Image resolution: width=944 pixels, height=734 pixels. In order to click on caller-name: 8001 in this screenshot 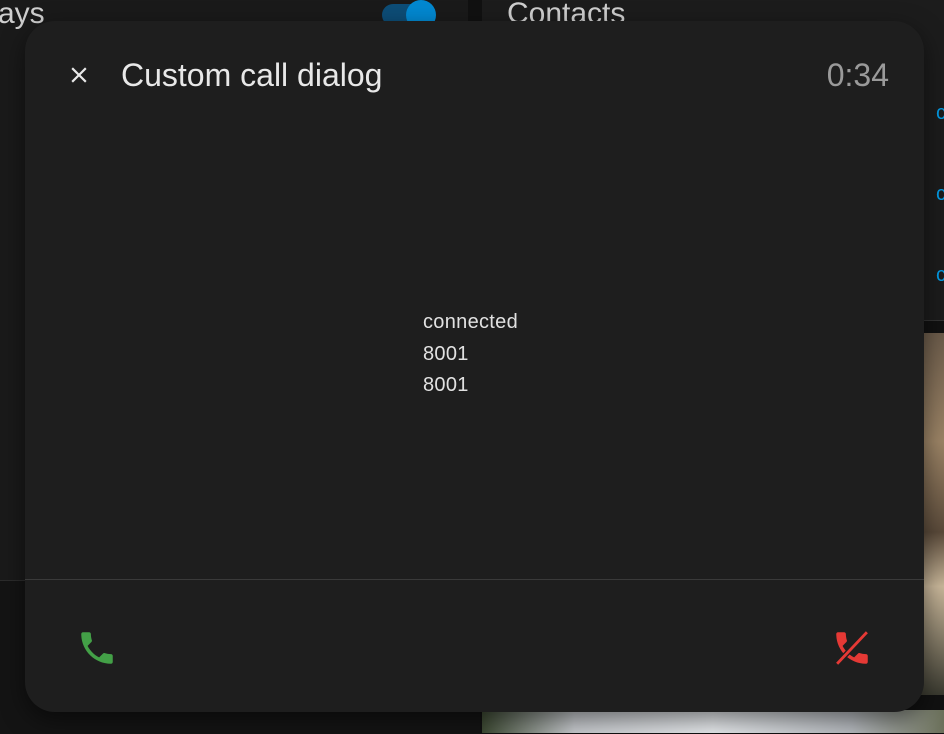, I will do `click(446, 385)`.